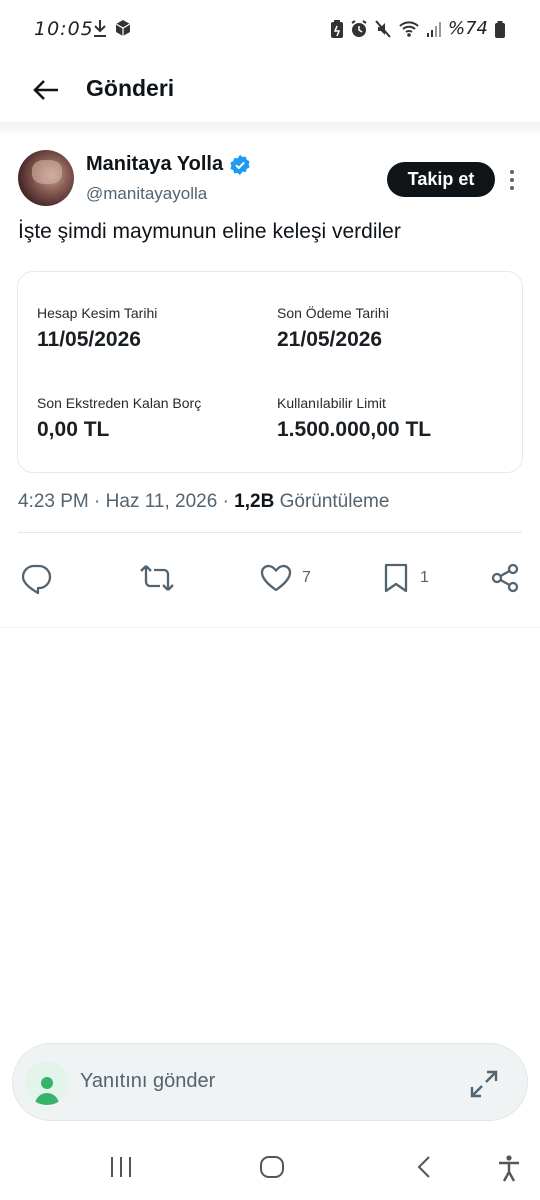  Describe the element at coordinates (254, 501) in the screenshot. I see `views-count: 1,2B` at that location.